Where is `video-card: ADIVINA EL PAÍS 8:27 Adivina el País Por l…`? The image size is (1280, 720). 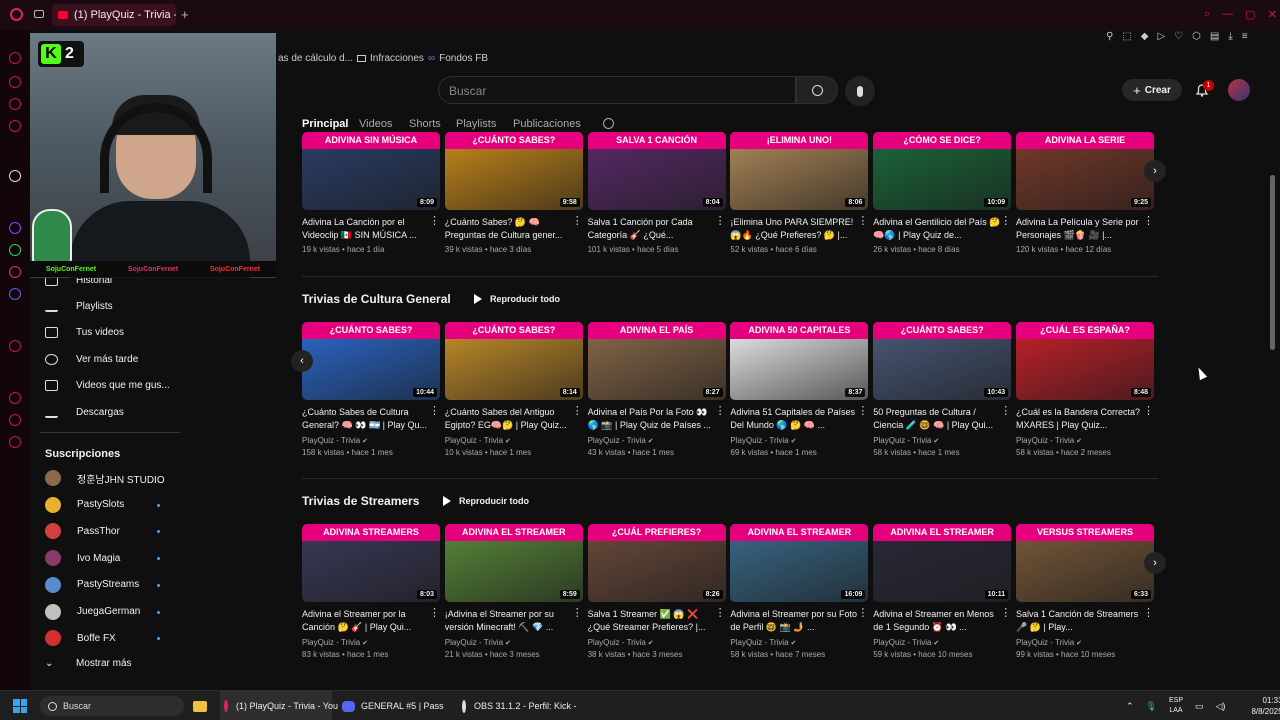
video-card: ADIVINA EL PAÍS 8:27 Adivina el País Por l… is located at coordinates (656, 389).